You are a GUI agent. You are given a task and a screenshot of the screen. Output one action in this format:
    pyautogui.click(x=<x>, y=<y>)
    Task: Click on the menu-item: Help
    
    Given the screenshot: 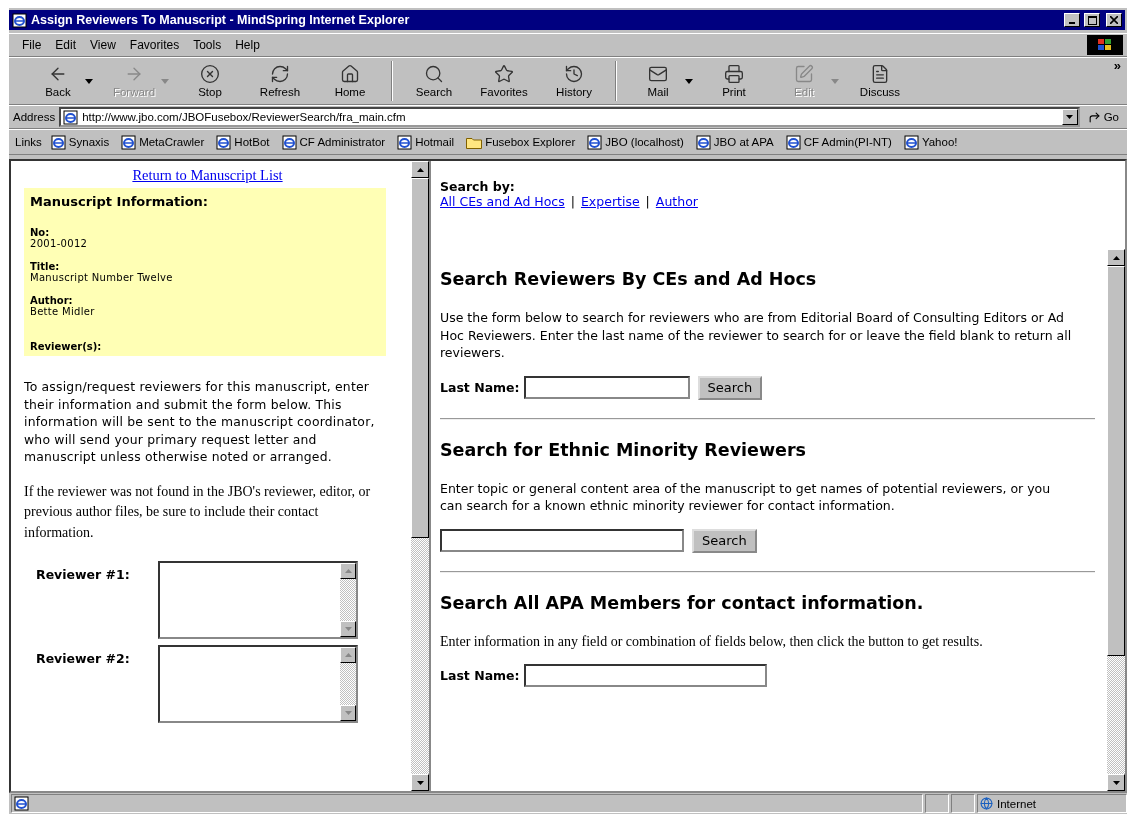 What is the action you would take?
    pyautogui.click(x=247, y=45)
    